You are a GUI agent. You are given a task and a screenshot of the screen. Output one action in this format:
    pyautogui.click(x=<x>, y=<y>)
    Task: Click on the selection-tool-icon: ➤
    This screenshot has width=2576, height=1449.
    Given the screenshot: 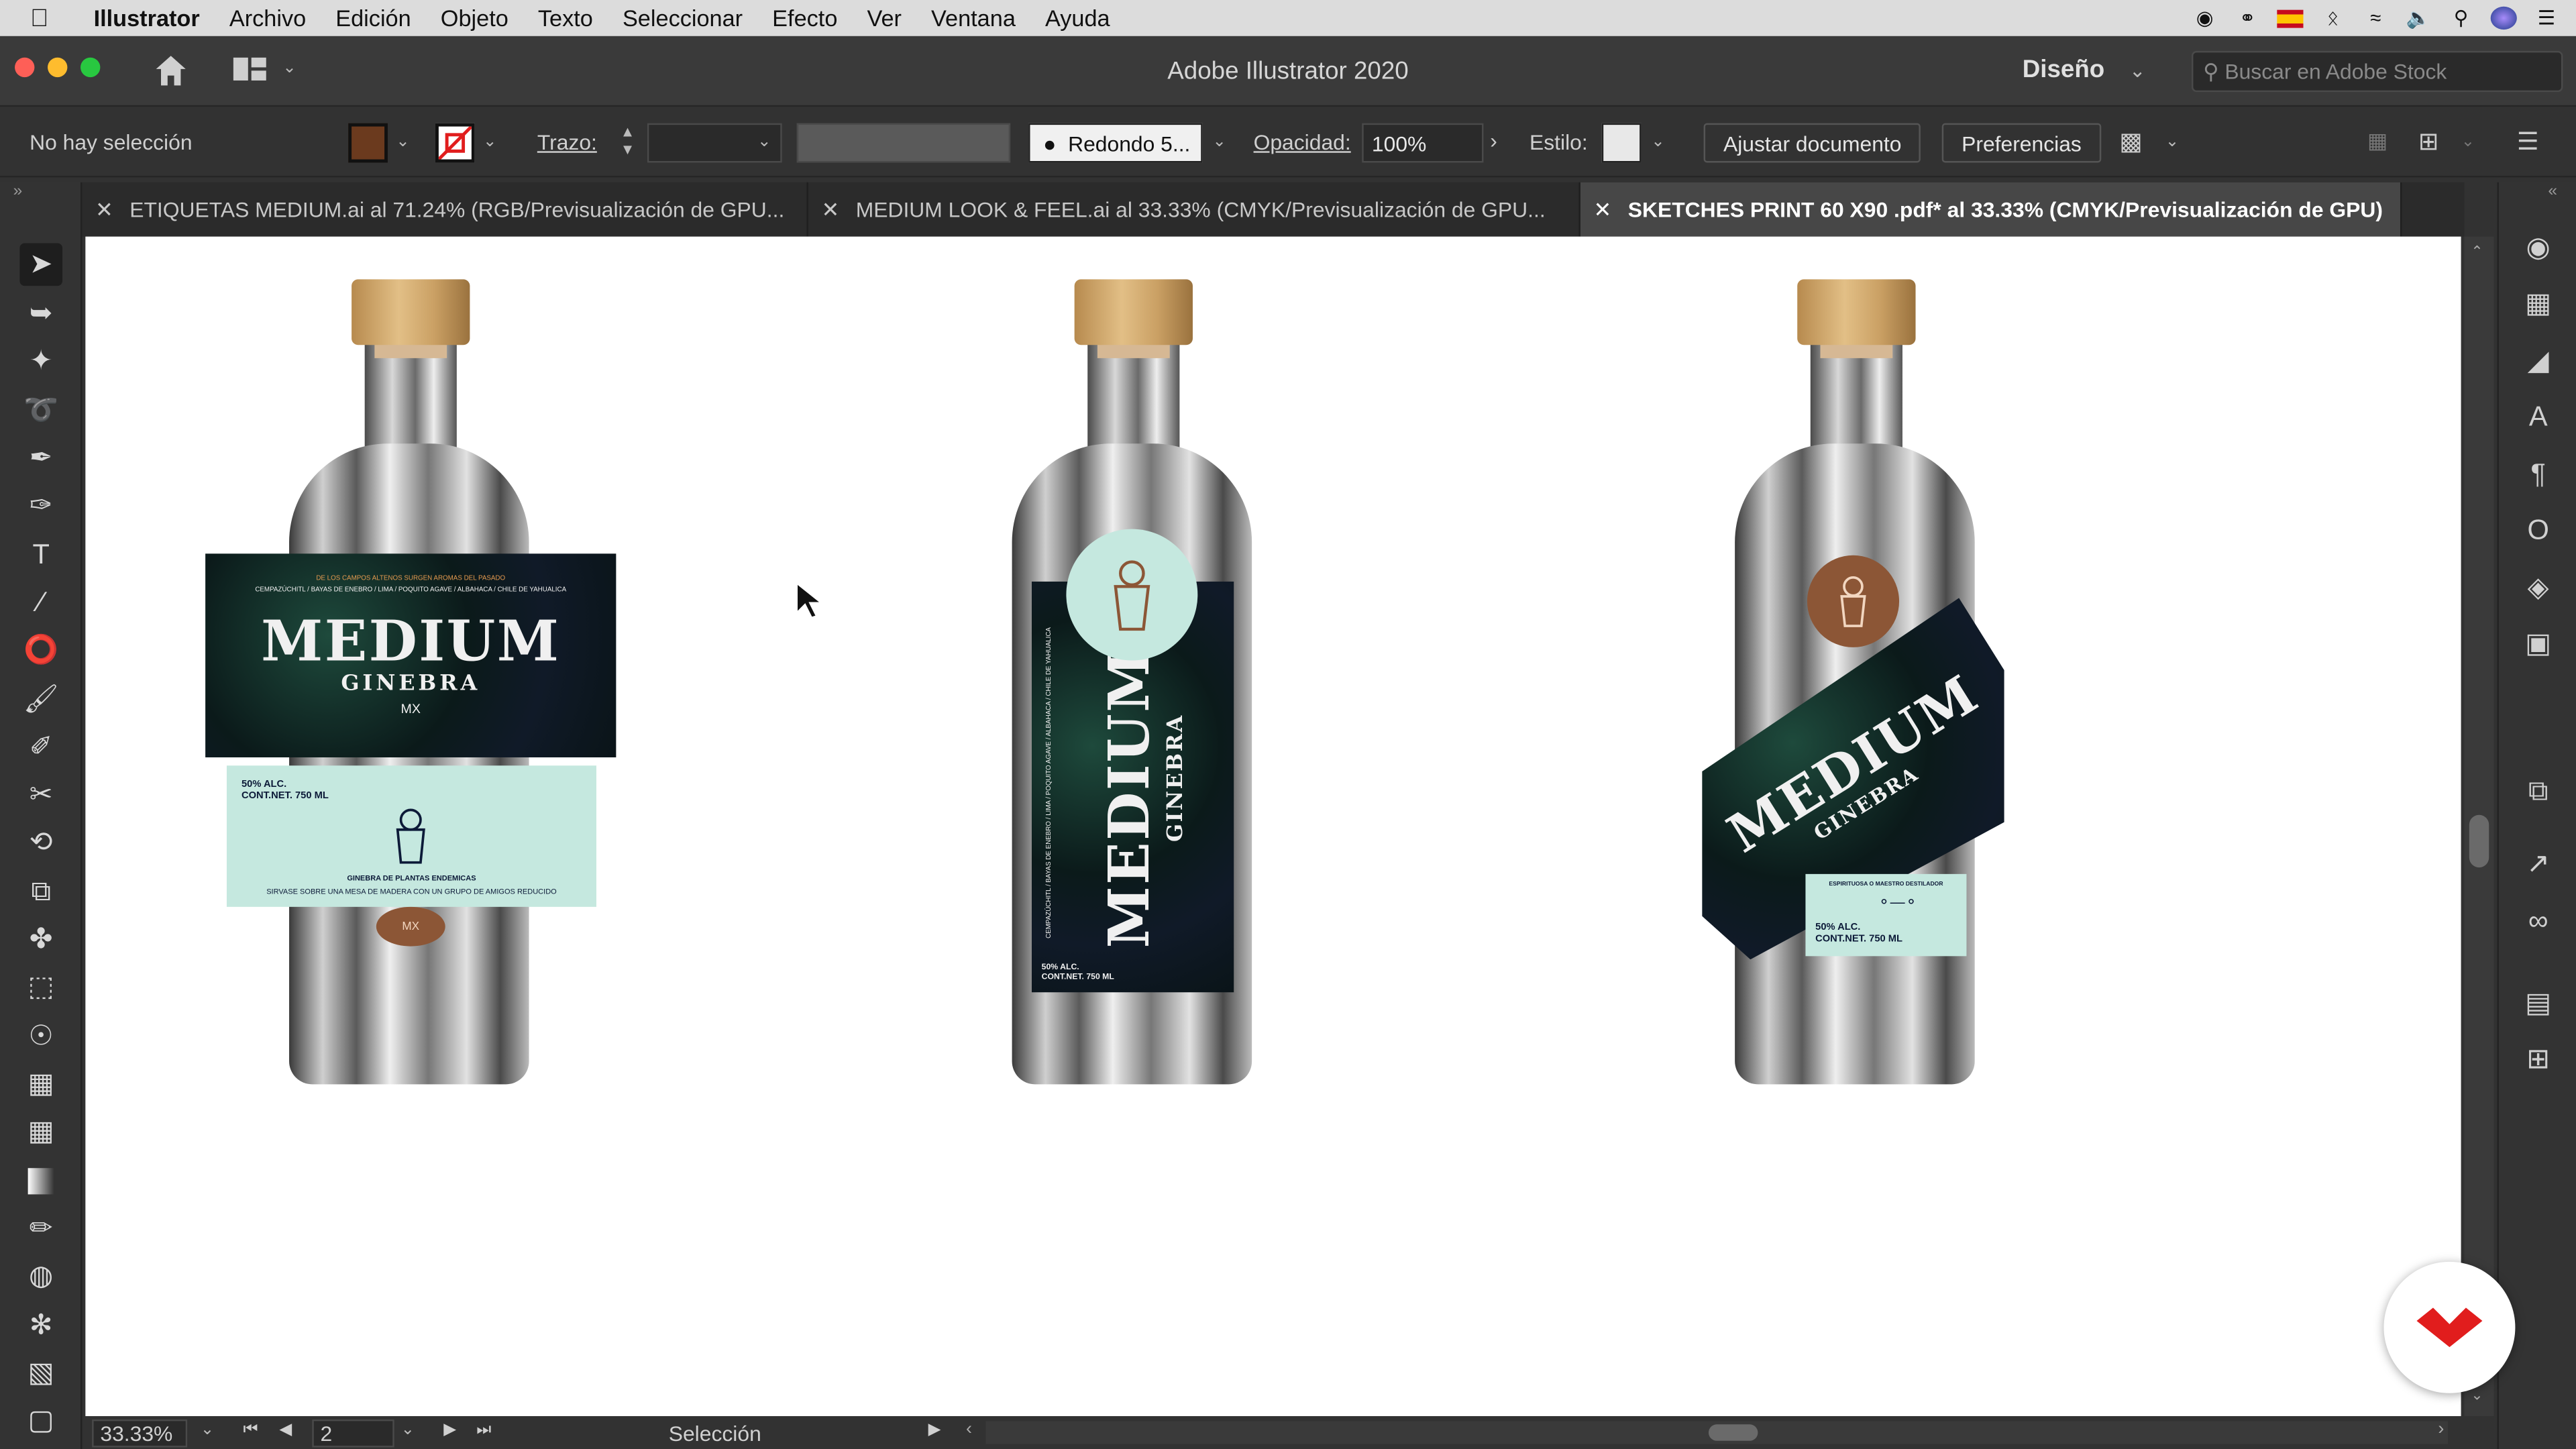 What is the action you would take?
    pyautogui.click(x=41, y=264)
    